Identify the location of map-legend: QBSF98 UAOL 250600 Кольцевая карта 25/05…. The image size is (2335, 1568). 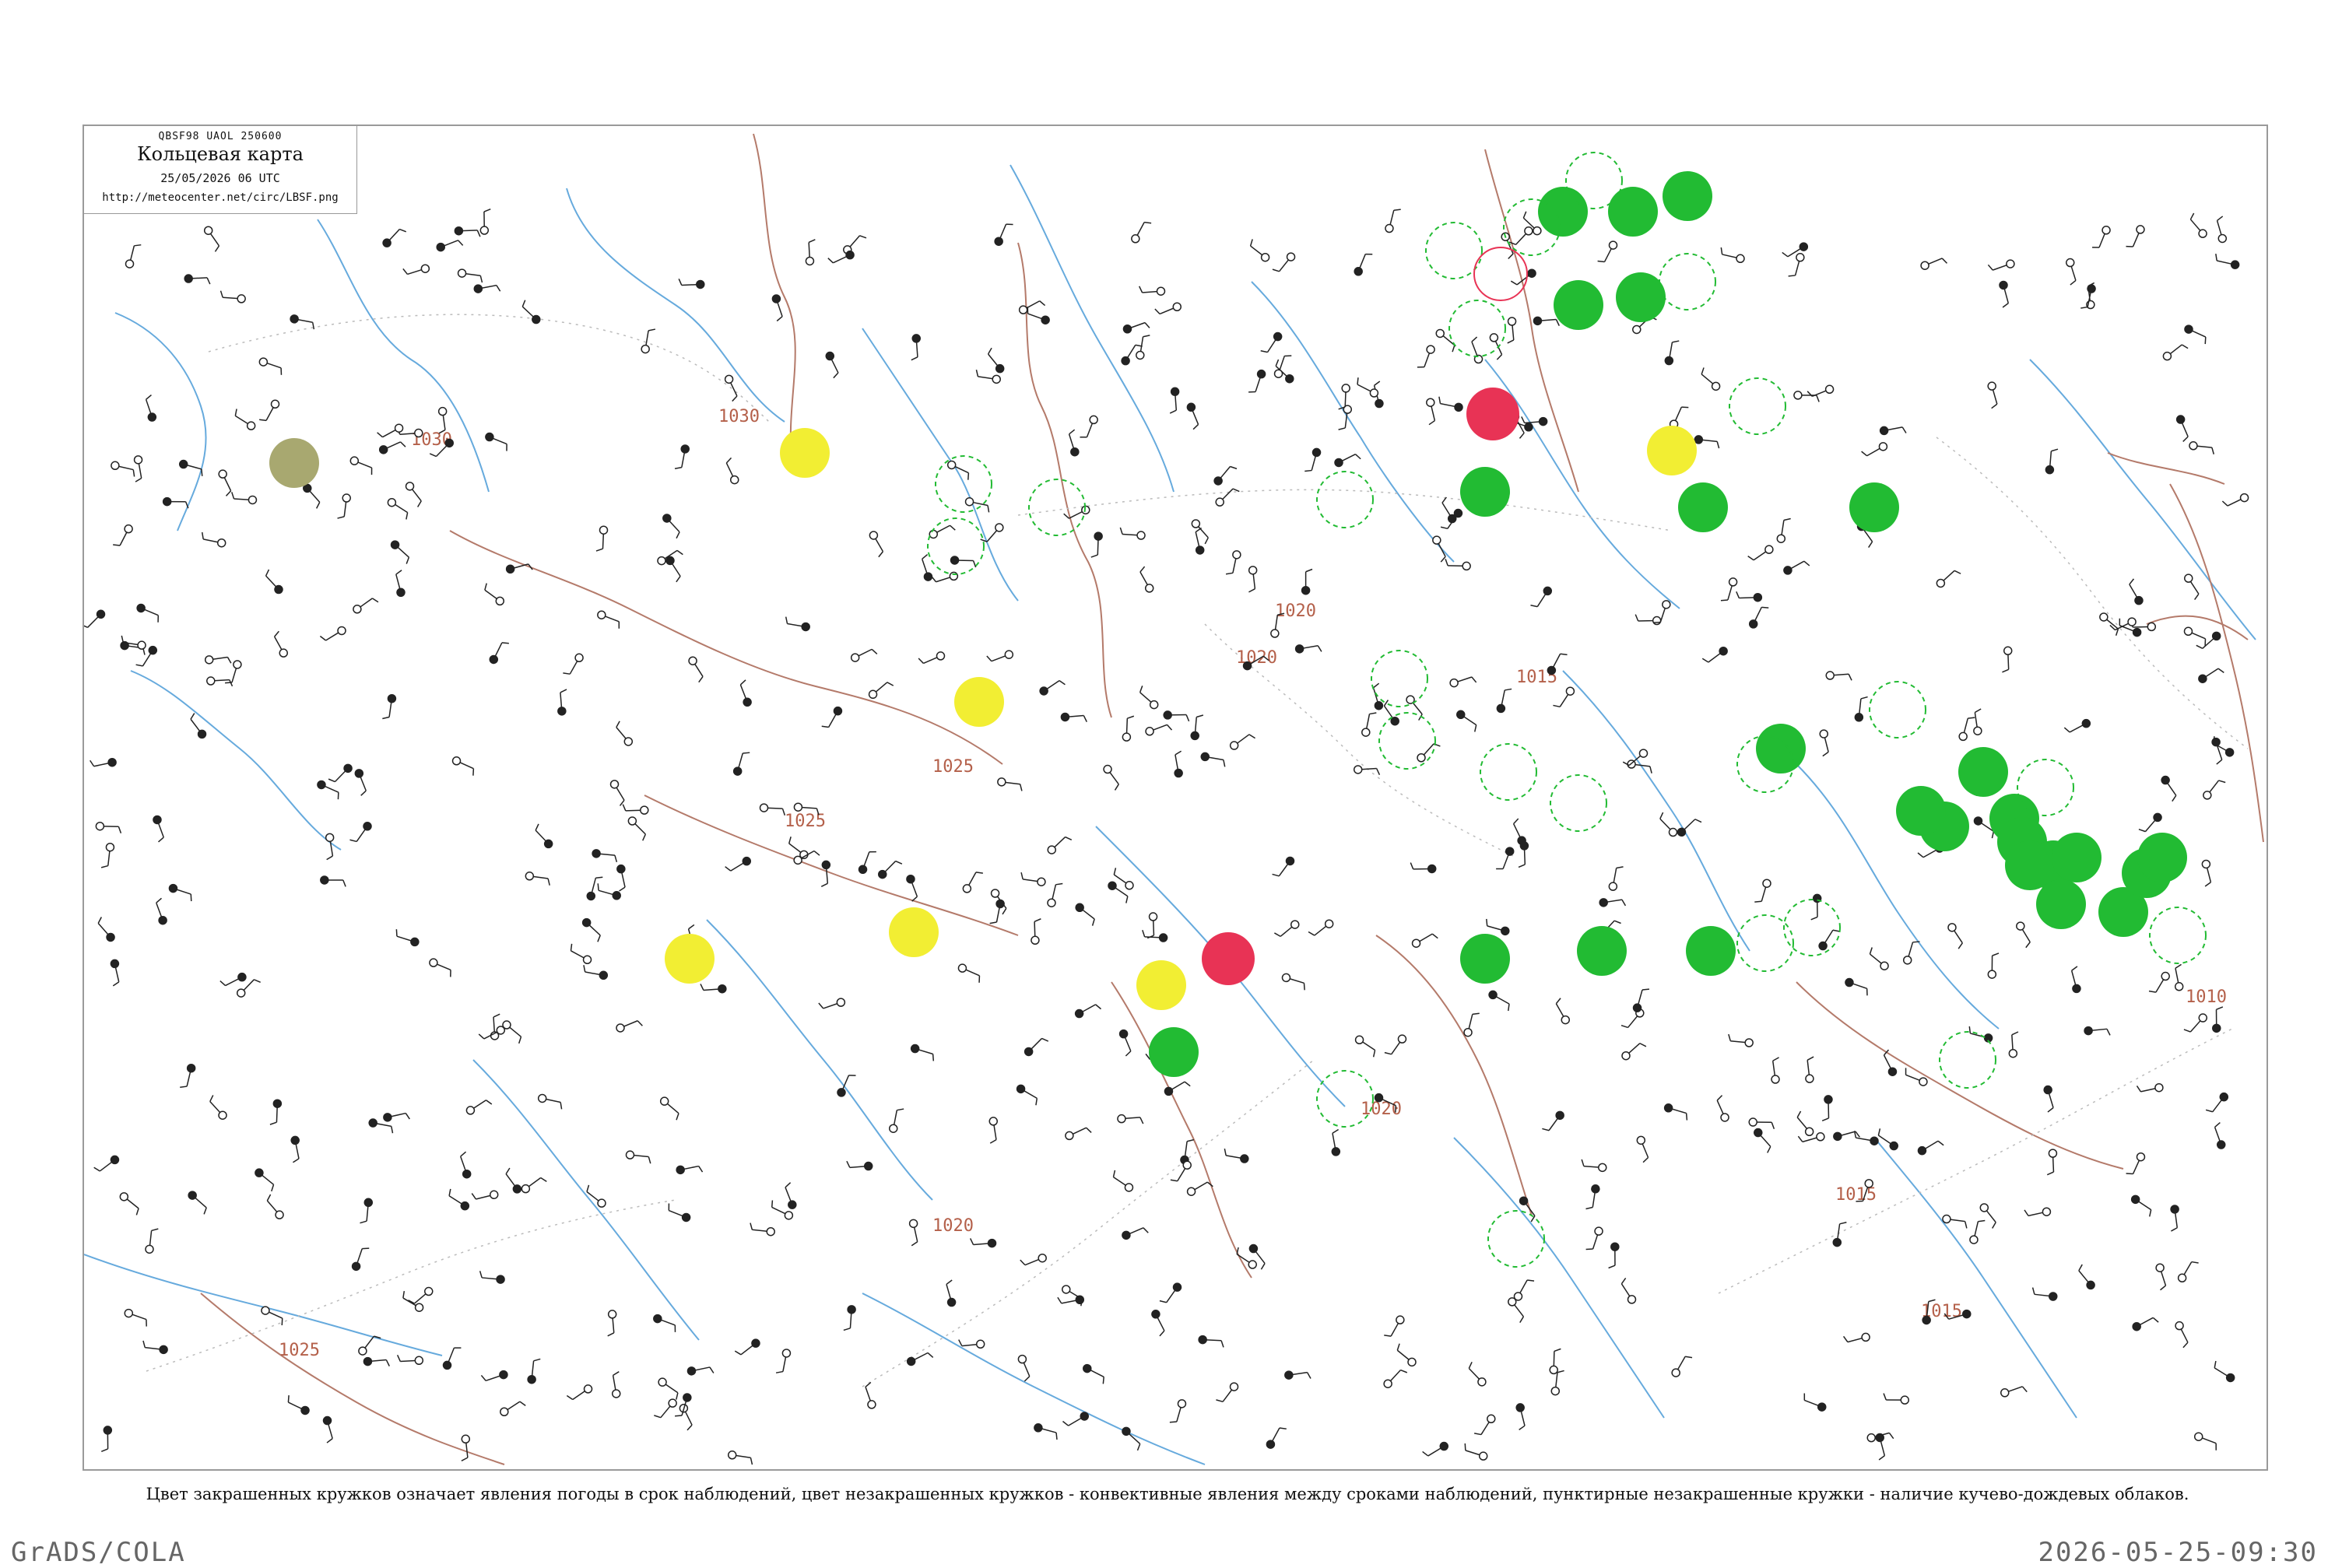
(220, 170).